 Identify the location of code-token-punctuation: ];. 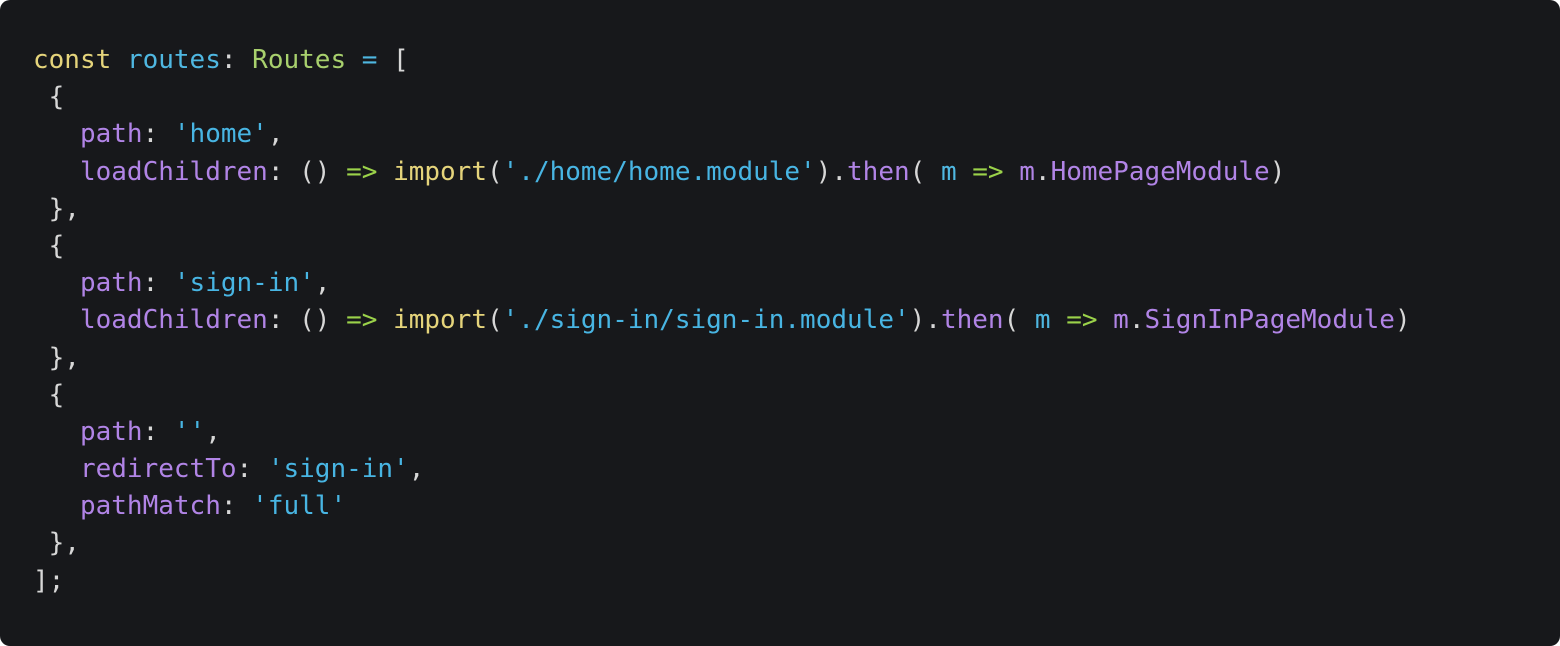
(49, 580).